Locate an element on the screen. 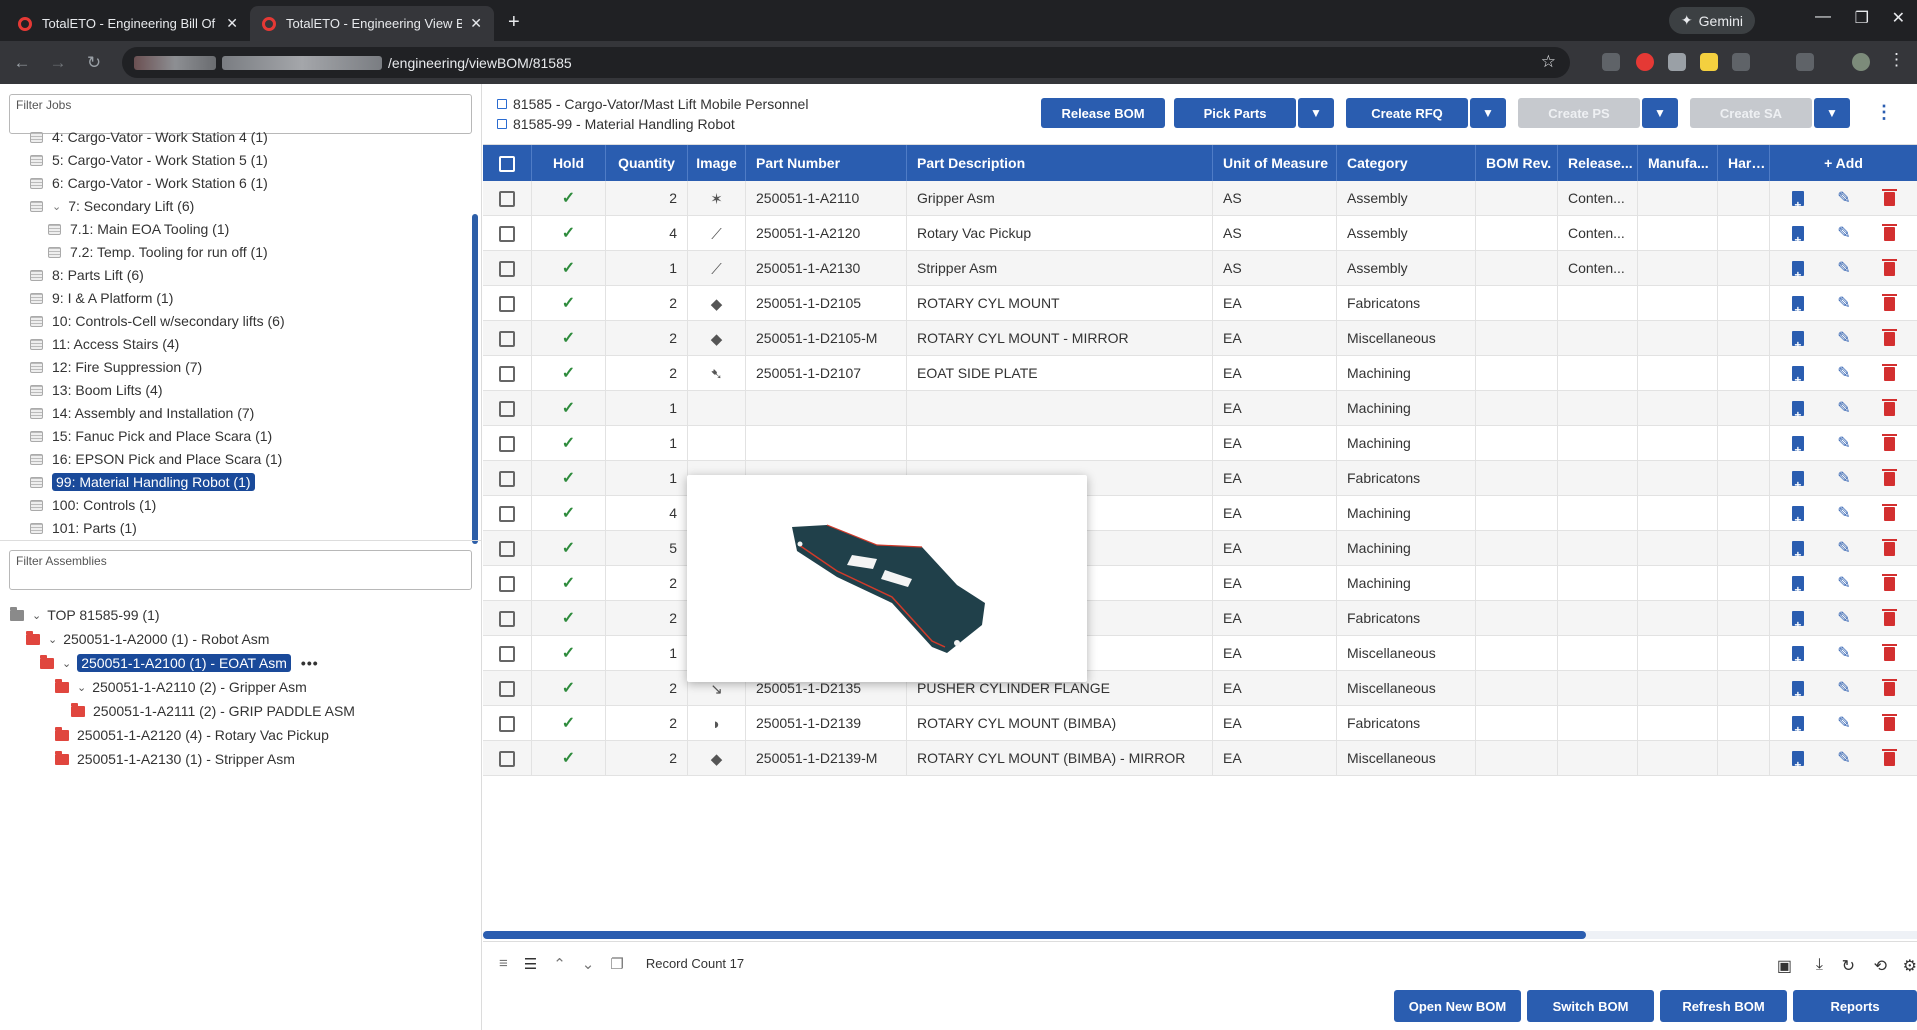 The image size is (1917, 1030). create-rfq-dropdown: ▼ is located at coordinates (1488, 113).